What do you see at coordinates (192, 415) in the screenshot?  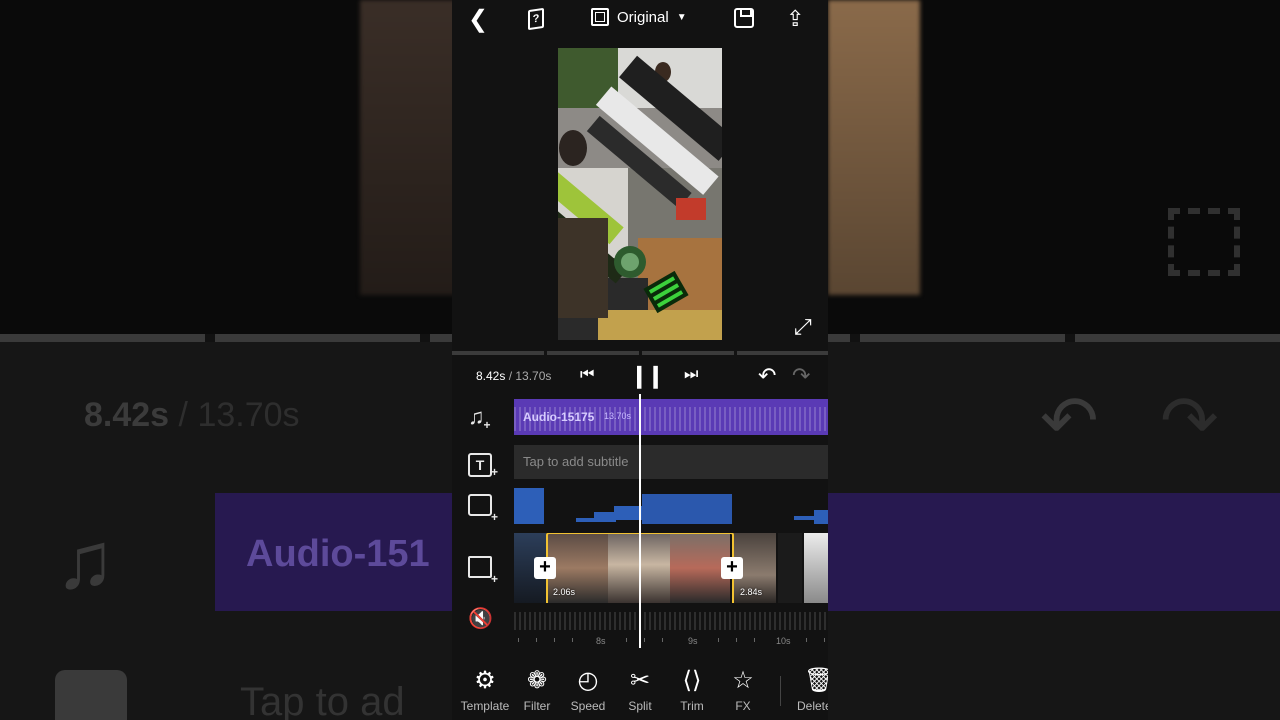 I see `bg-time: 8.42s / 13.70s` at bounding box center [192, 415].